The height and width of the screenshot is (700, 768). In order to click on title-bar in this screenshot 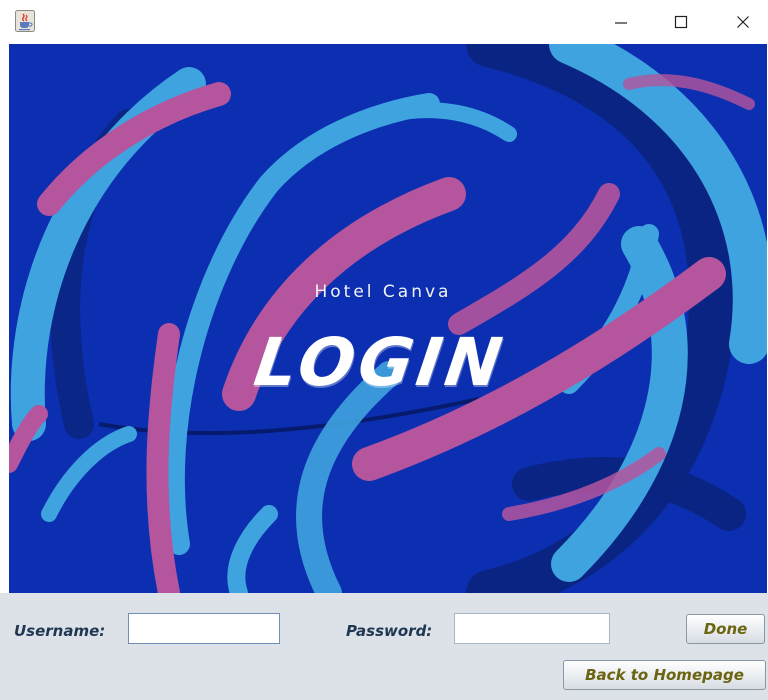, I will do `click(384, 22)`.